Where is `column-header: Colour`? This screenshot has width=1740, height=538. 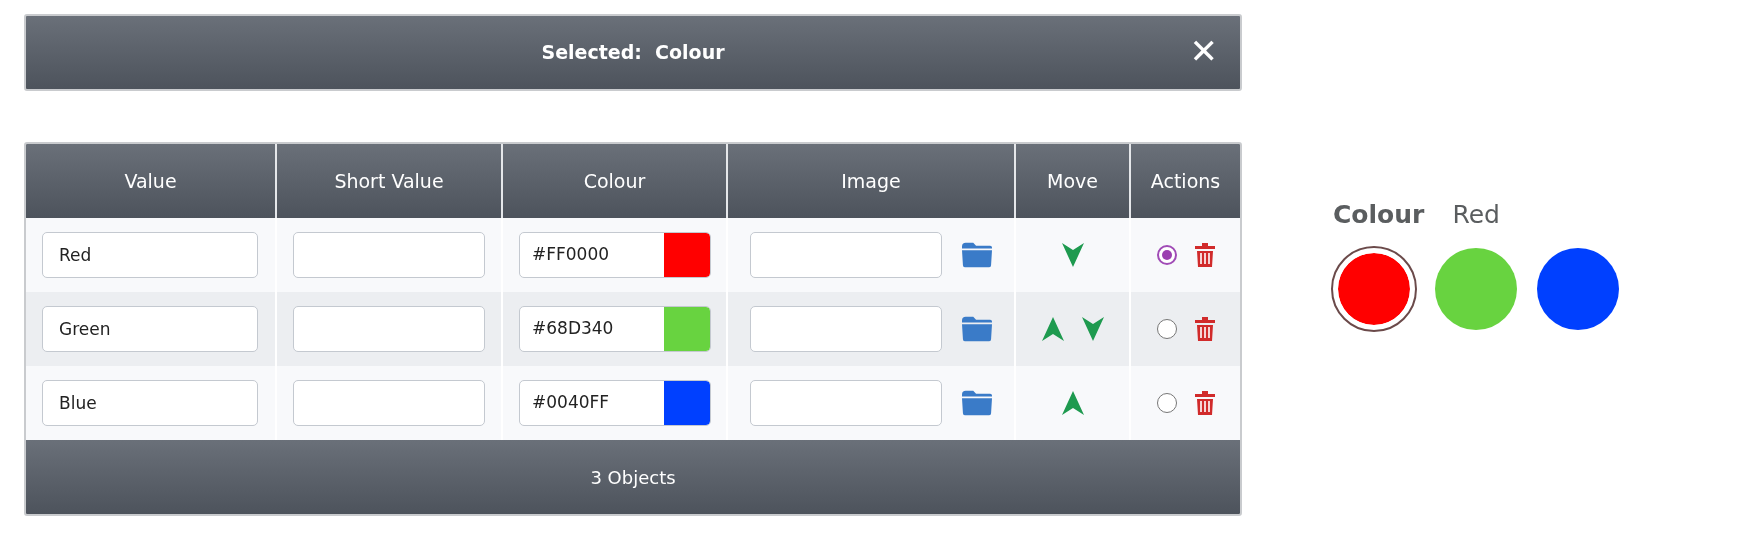
column-header: Colour is located at coordinates (614, 181).